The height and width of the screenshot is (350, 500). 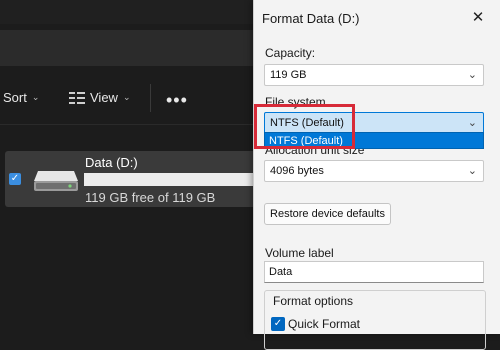 I want to click on view-button: View ⌄, so click(x=100, y=97).